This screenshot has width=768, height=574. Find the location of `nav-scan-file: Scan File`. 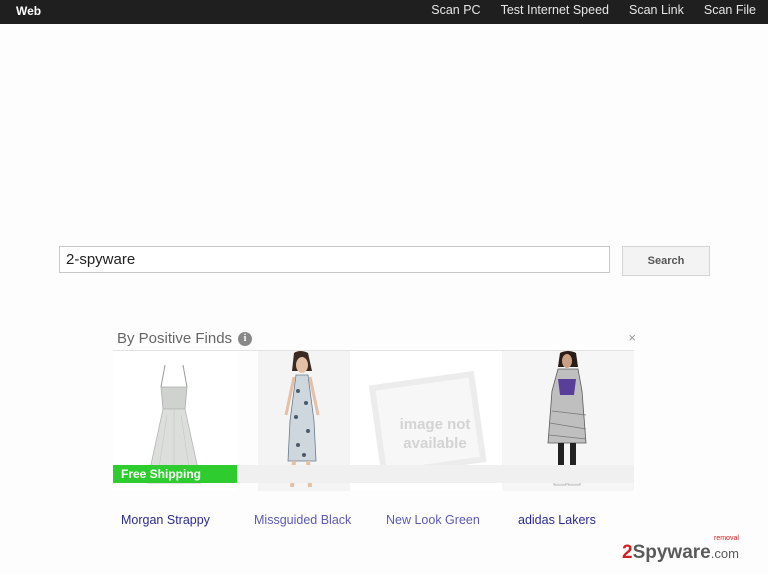

nav-scan-file: Scan File is located at coordinates (730, 10).